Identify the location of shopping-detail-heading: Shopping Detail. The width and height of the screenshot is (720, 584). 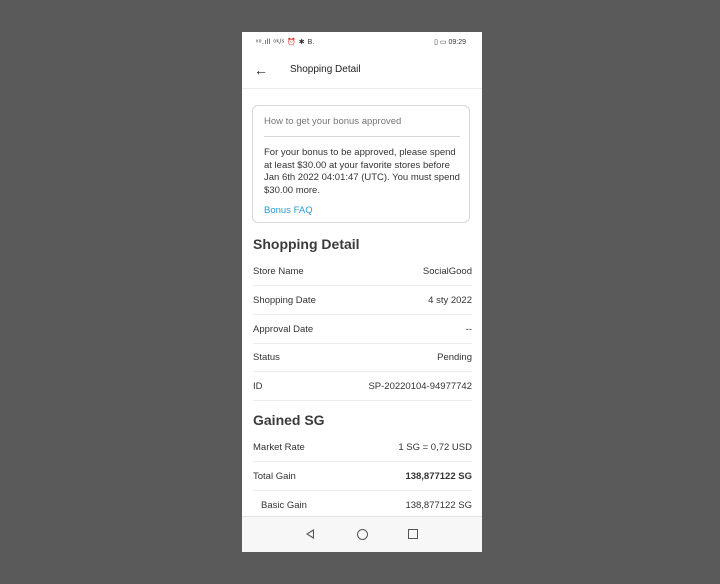
(306, 244).